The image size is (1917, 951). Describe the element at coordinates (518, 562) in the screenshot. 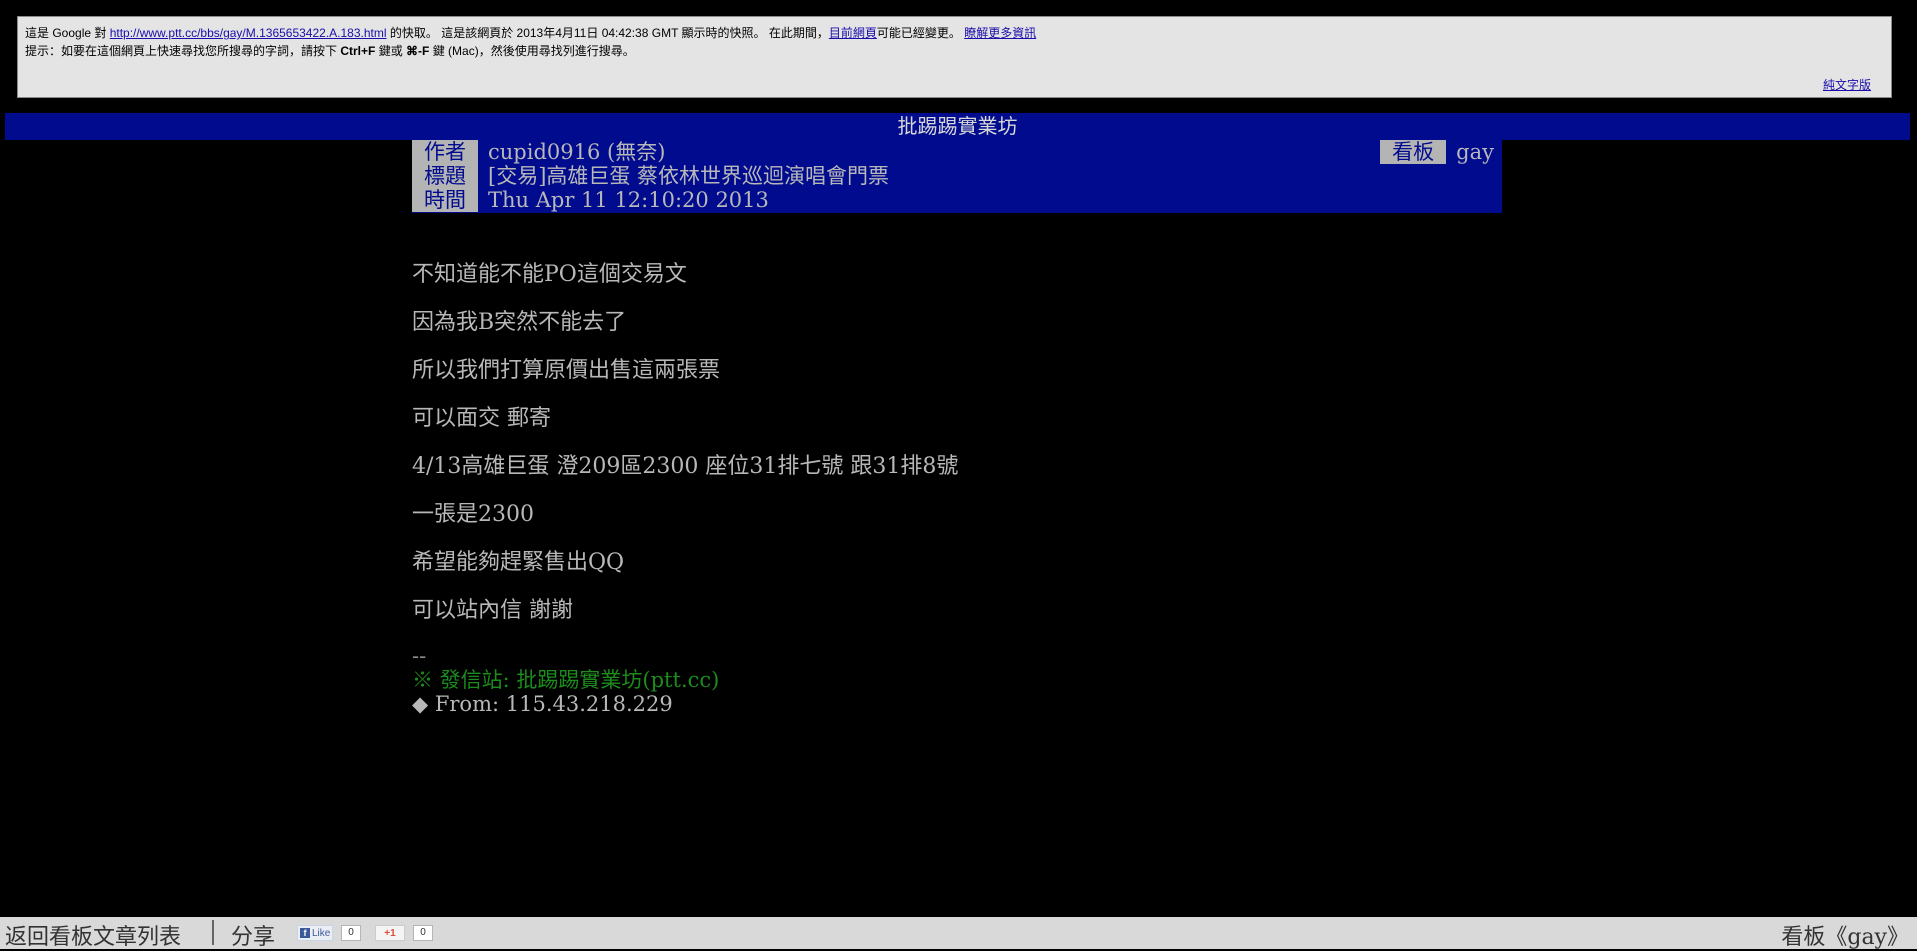

I see `body-line: 希望能夠趕緊售出QQ` at that location.